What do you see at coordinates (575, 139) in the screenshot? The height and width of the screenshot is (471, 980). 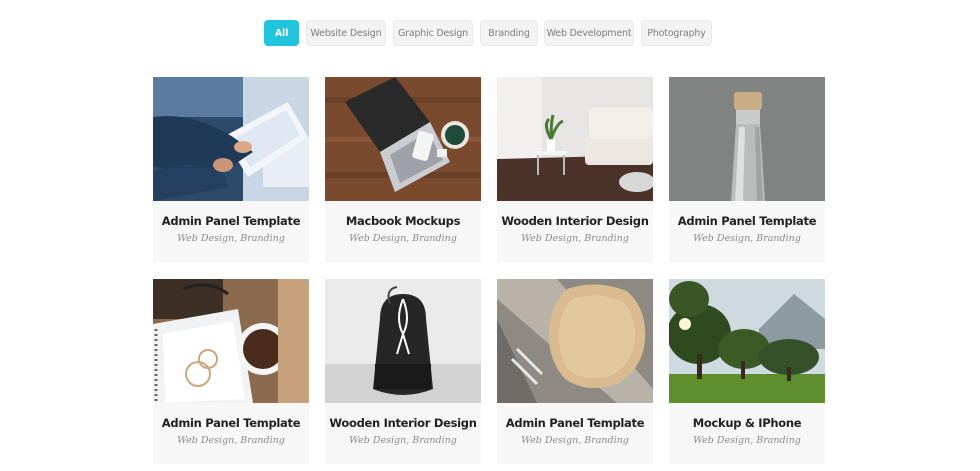 I see `living-room-photo` at bounding box center [575, 139].